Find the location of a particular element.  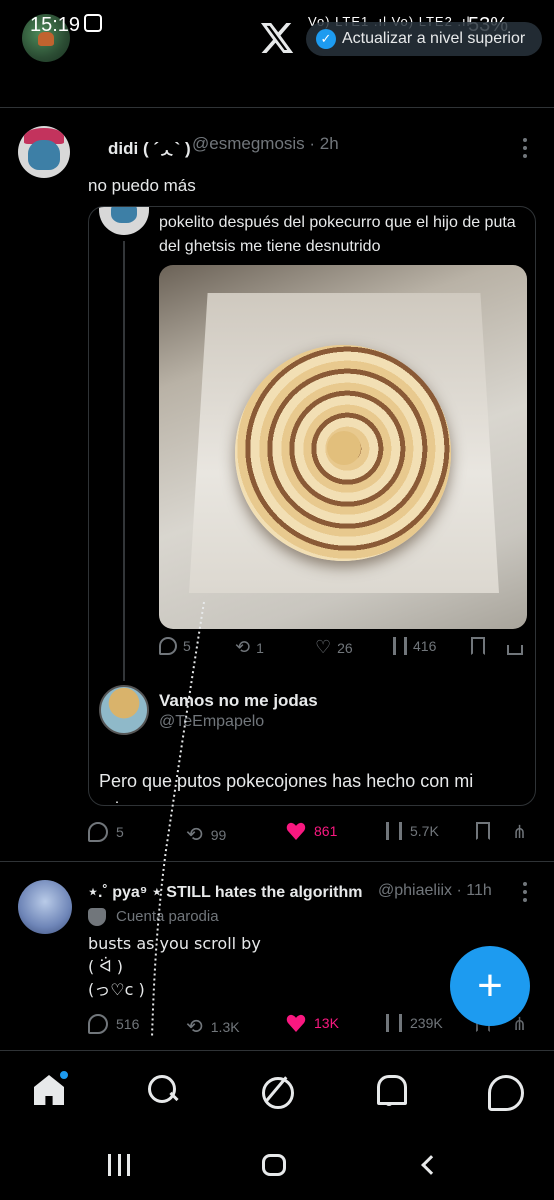

search-icon is located at coordinates (164, 1091).